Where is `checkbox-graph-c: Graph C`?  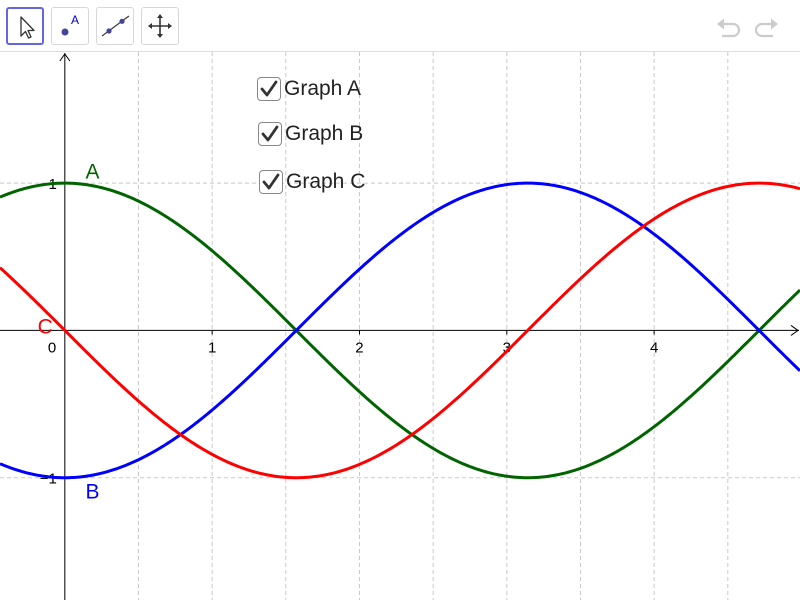 checkbox-graph-c: Graph C is located at coordinates (312, 182).